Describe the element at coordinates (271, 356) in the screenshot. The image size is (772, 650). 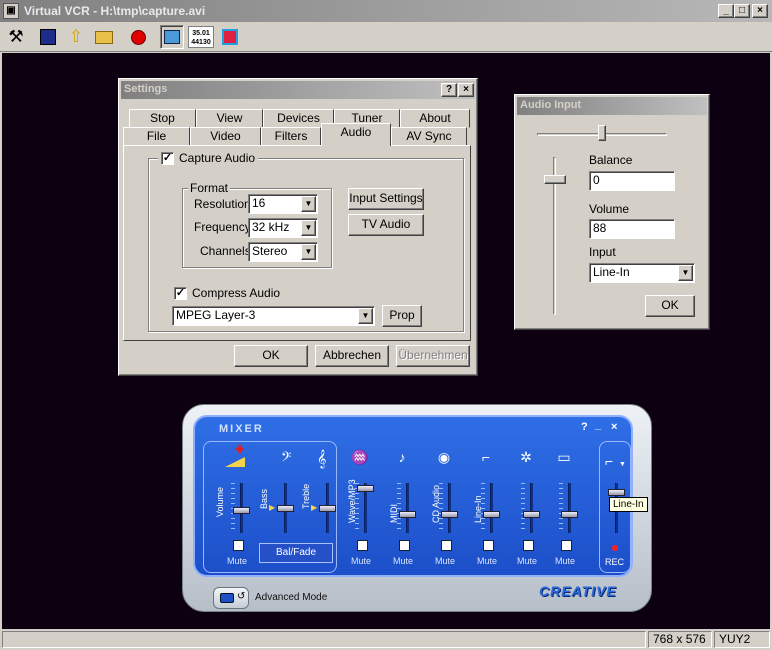
I see `ok-button: OK` at that location.